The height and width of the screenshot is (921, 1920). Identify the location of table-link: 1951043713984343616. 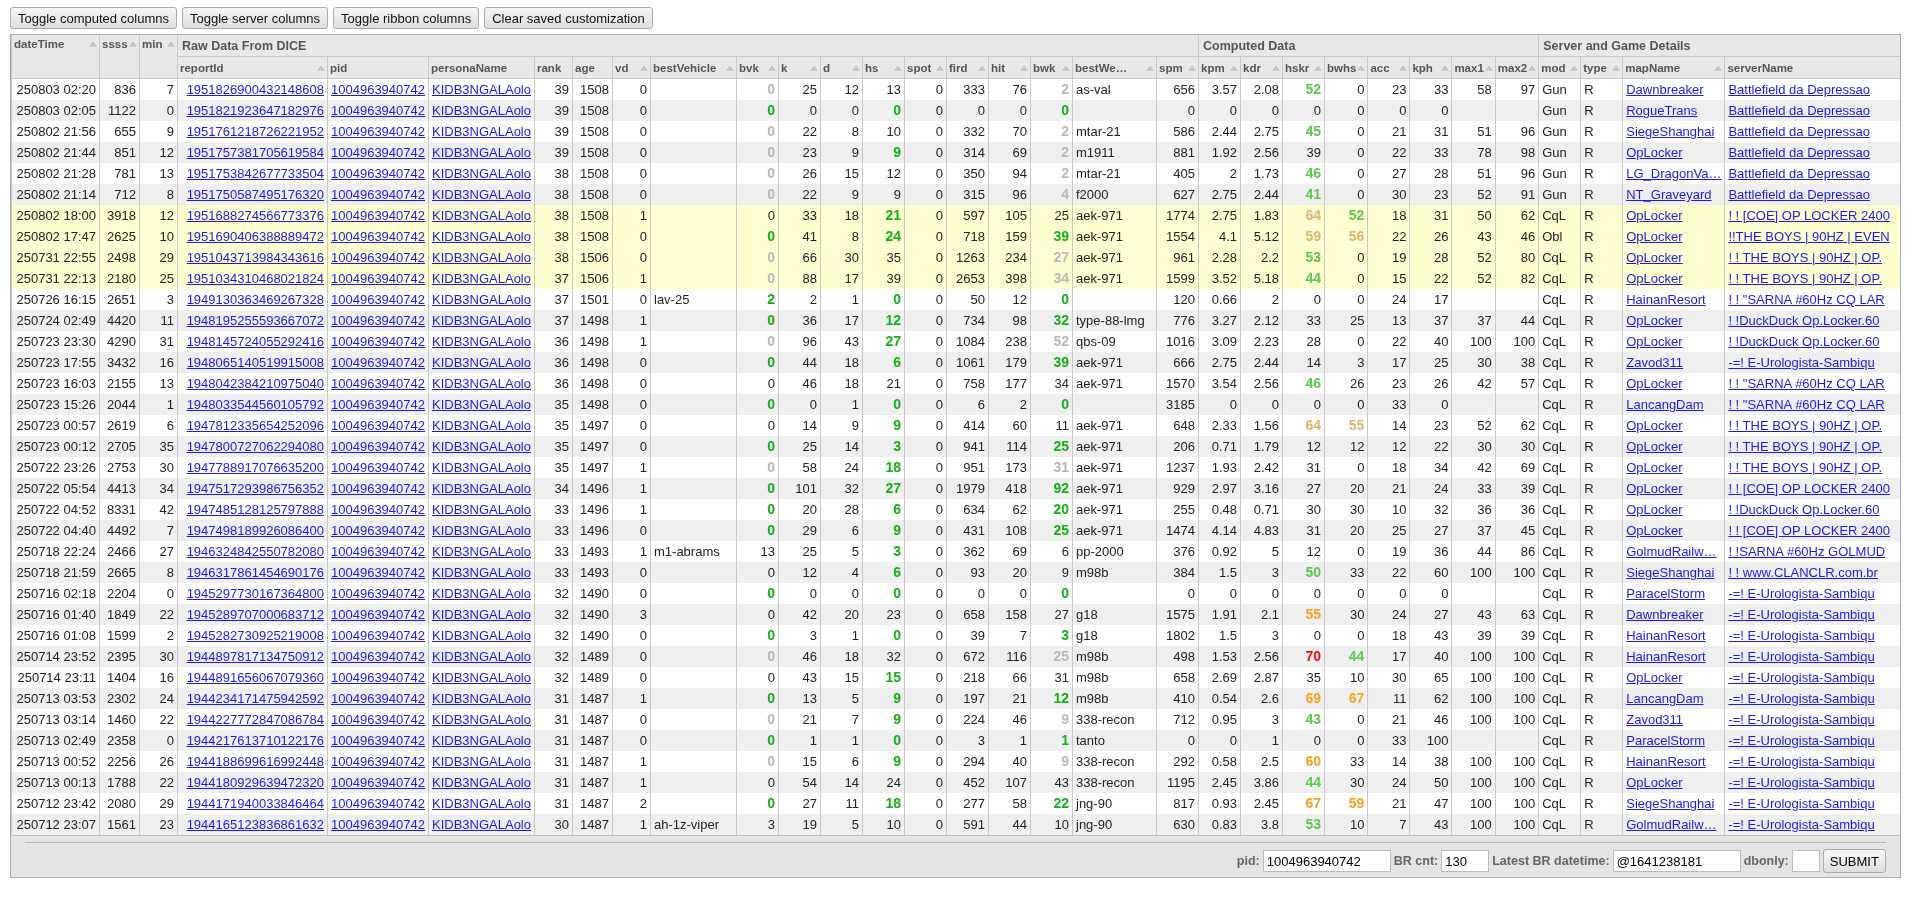
(255, 257).